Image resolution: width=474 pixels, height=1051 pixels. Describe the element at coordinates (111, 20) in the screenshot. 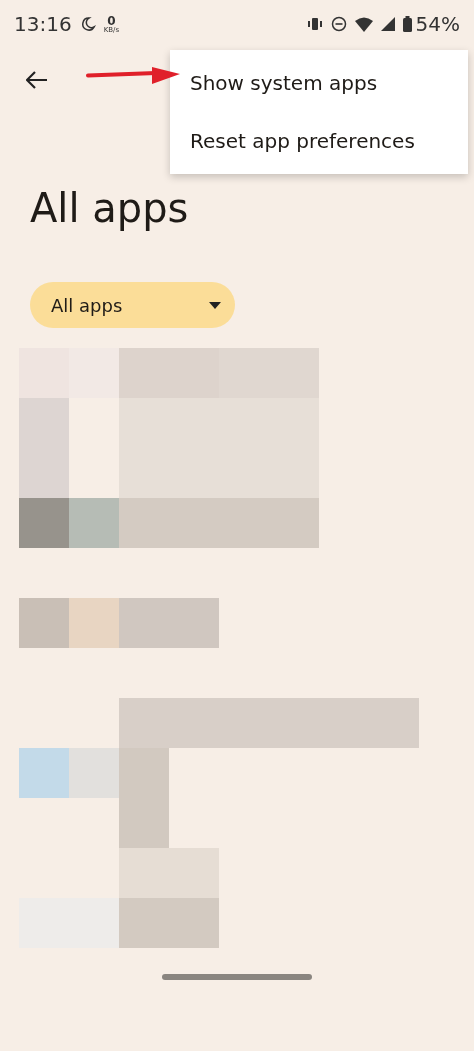

I see `net-speed-value: 0` at that location.